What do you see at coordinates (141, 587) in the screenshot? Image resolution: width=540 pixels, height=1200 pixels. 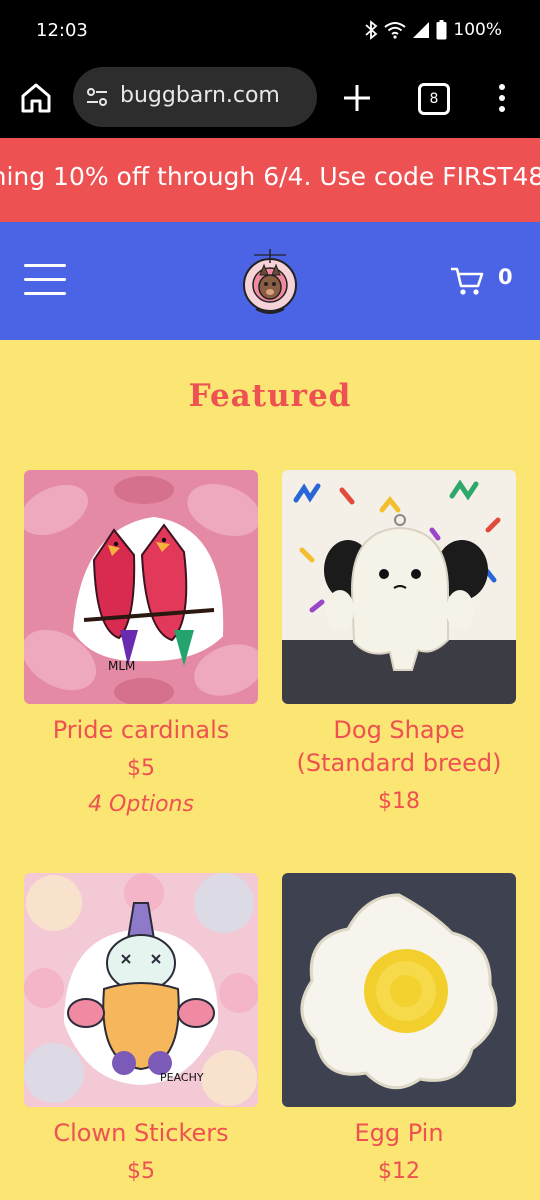 I see `product-image-pride-cardinals: MLM` at bounding box center [141, 587].